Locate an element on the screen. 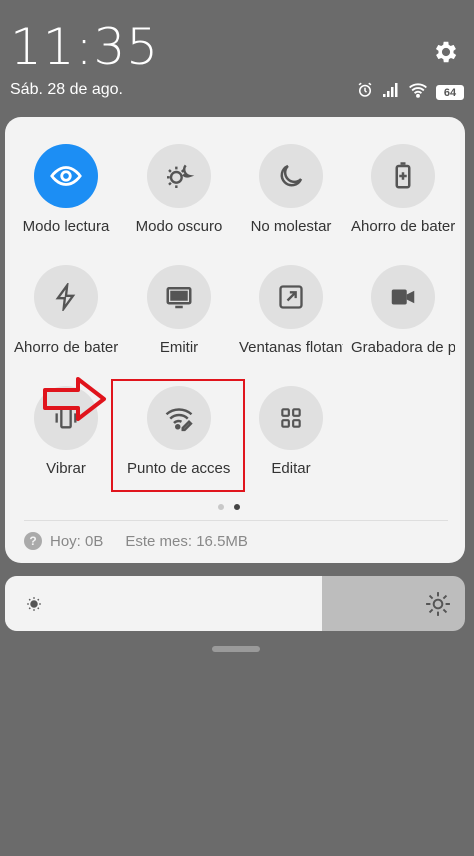  divider is located at coordinates (236, 520).